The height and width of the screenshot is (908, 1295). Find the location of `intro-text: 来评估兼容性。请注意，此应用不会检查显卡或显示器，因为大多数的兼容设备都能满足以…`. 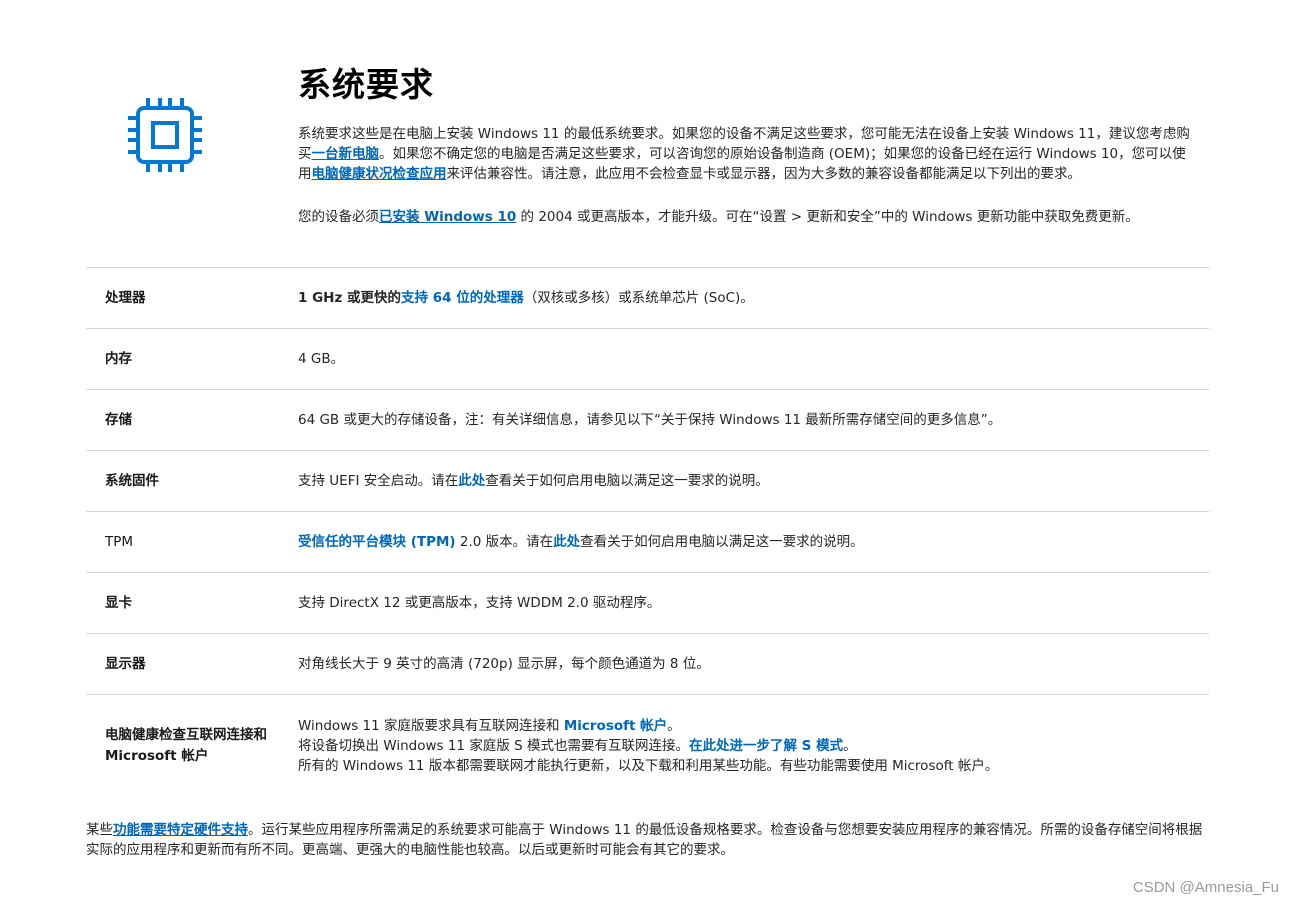

intro-text: 来评估兼容性。请注意，此应用不会检查显卡或显示器，因为大多数的兼容设备都能满足以… is located at coordinates (764, 174).